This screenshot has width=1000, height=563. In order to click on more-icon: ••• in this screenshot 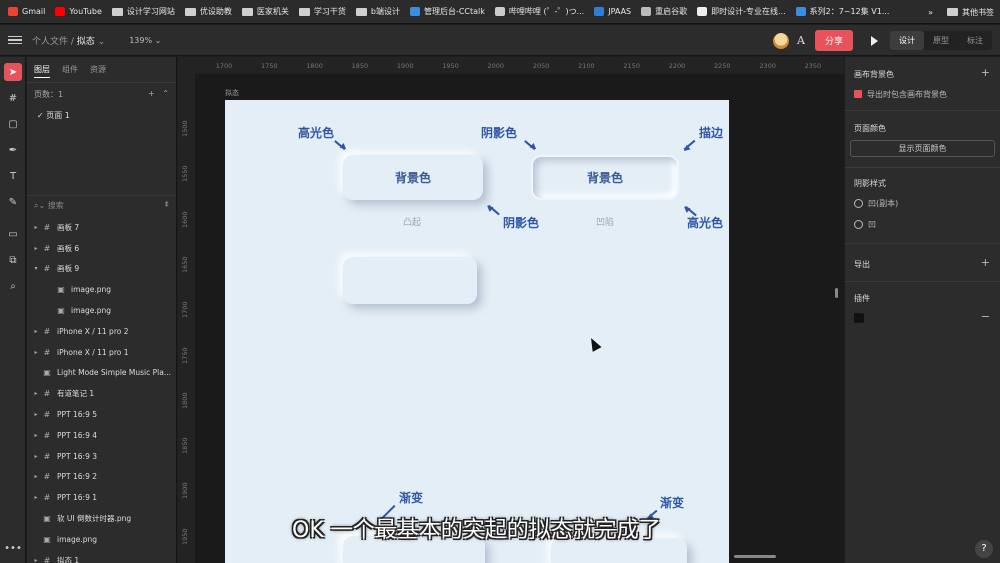, I will do `click(13, 548)`.